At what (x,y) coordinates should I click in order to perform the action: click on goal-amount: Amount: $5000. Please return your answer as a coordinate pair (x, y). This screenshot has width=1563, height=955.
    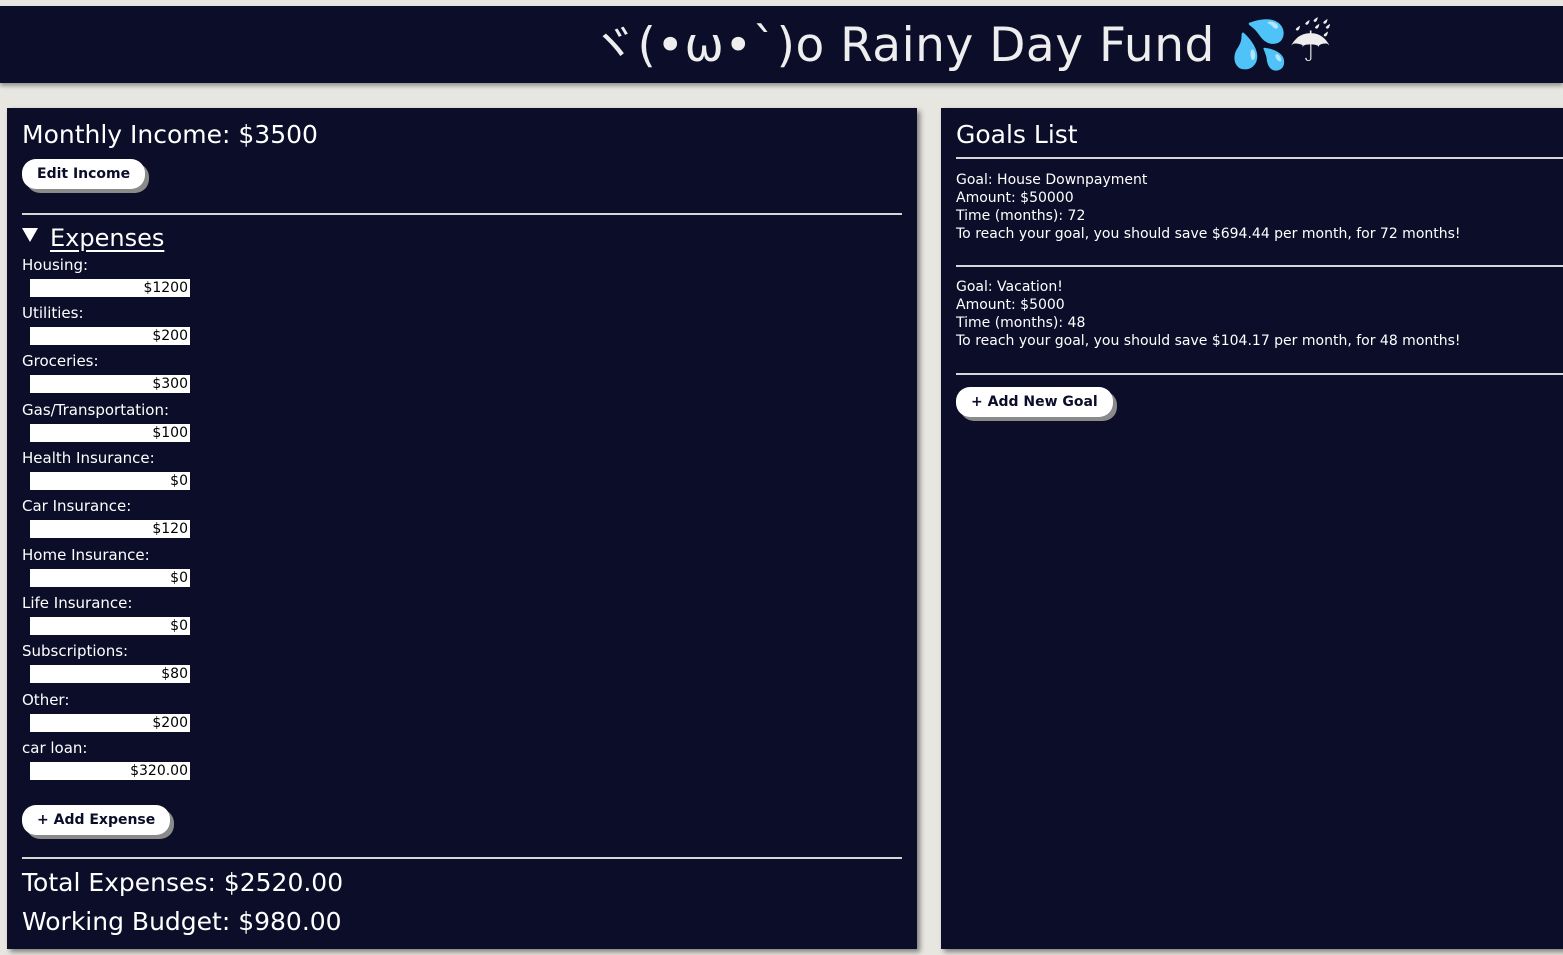
    Looking at the image, I should click on (1010, 305).